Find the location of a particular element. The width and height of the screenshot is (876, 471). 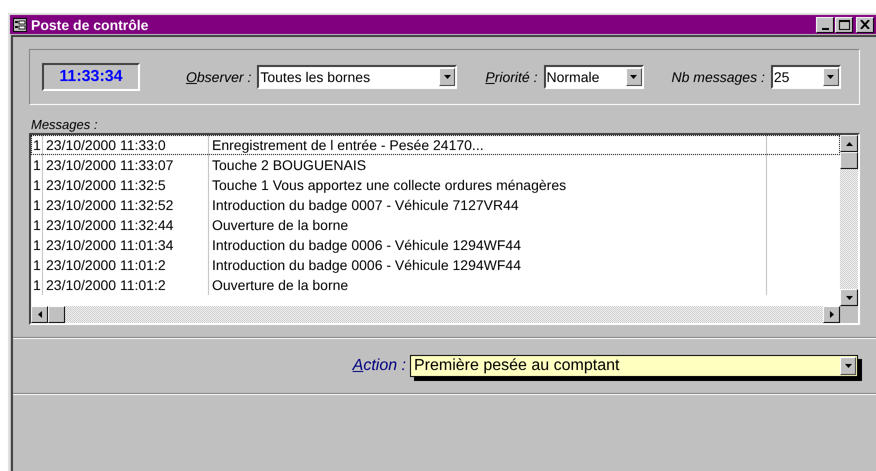

table-cell: Touche 1 Vous apportez une collecte ordures ménagères is located at coordinates (488, 185).